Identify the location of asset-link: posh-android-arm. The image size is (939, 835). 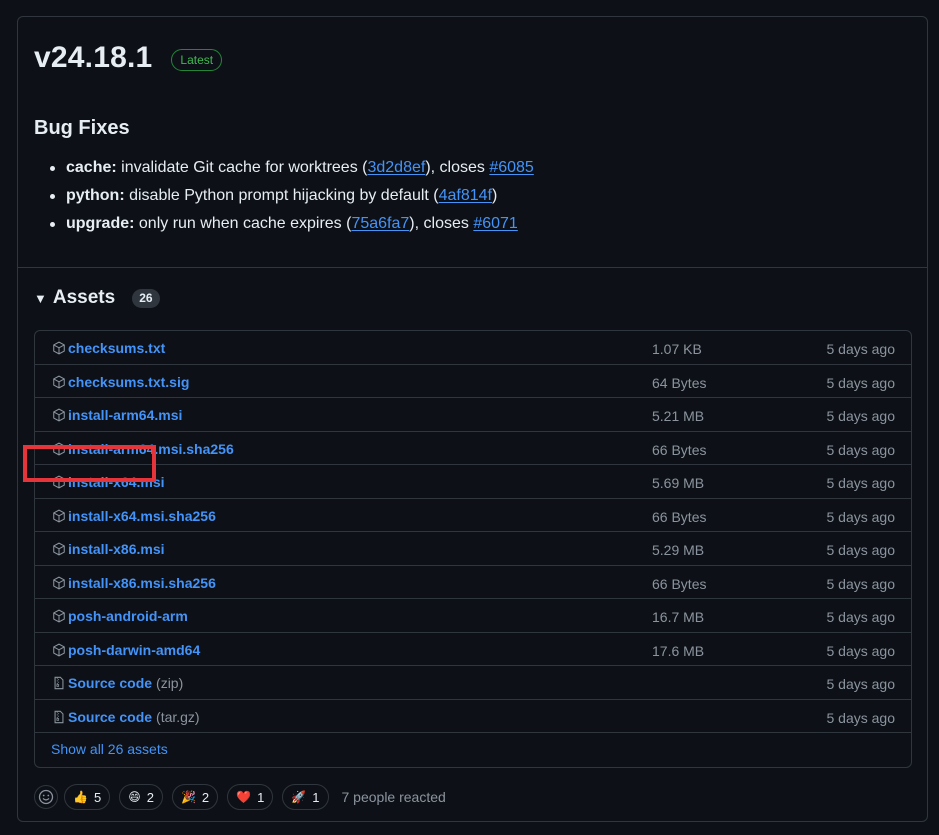
(120, 616).